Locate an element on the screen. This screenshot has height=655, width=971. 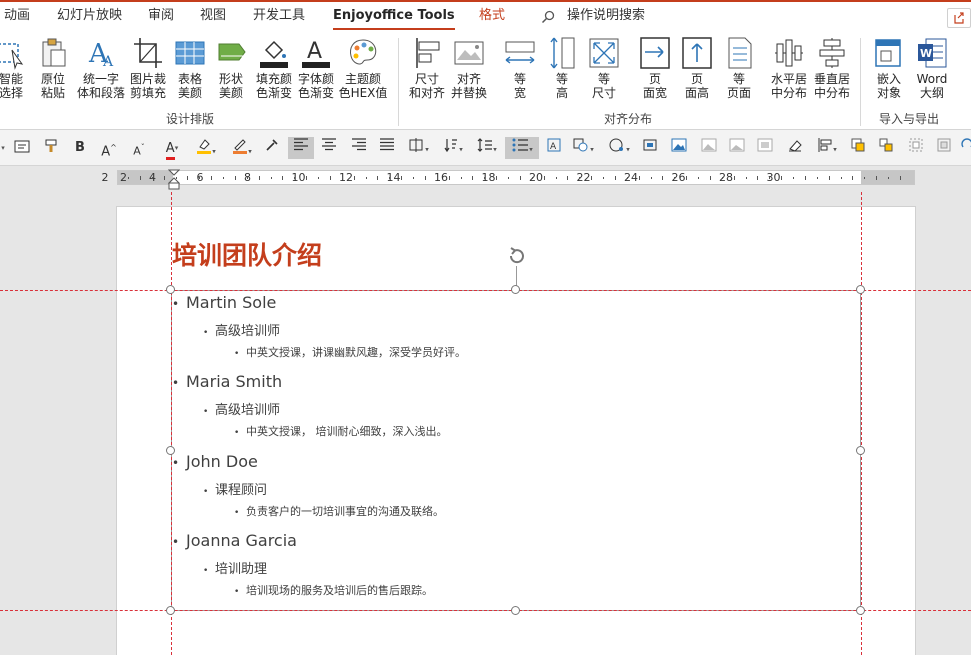
group-objects-icon is located at coordinates (886, 148).